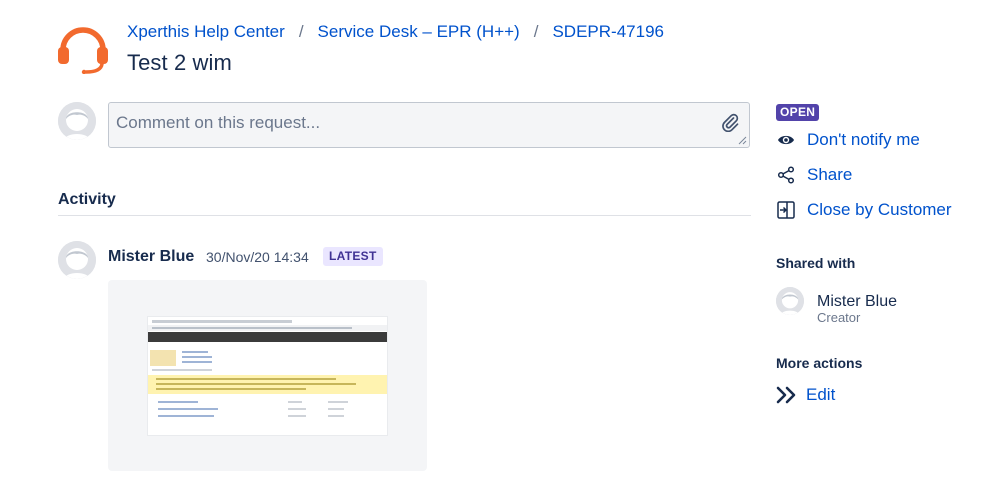 This screenshot has width=999, height=491. Describe the element at coordinates (863, 139) in the screenshot. I see `dont-notify-label: Don't notify me` at that location.